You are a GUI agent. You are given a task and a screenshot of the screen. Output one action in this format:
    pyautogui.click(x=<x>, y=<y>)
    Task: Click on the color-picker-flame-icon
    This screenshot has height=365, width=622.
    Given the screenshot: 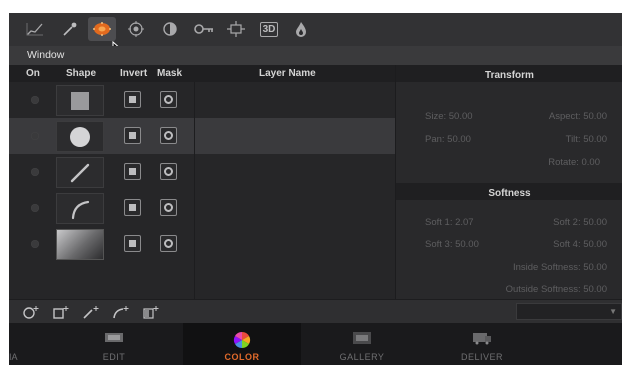 What is the action you would take?
    pyautogui.click(x=301, y=29)
    